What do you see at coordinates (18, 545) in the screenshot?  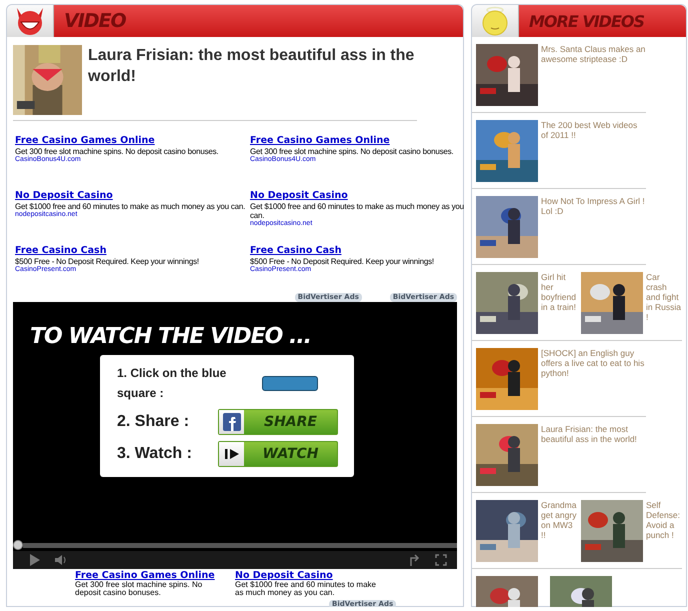 I see `progress-handle` at bounding box center [18, 545].